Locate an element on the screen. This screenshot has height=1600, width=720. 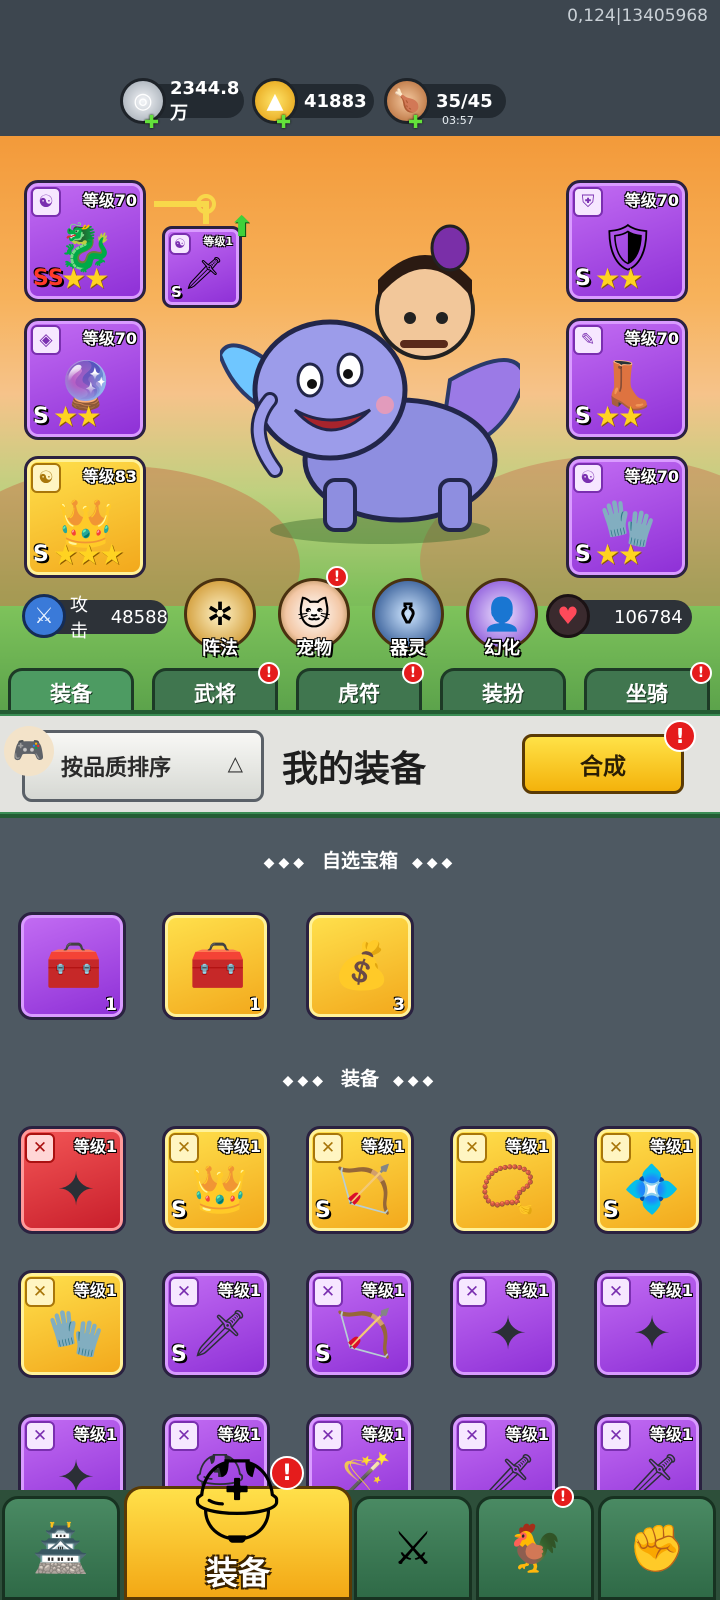
boots-icon: ✎ is located at coordinates (588, 340).